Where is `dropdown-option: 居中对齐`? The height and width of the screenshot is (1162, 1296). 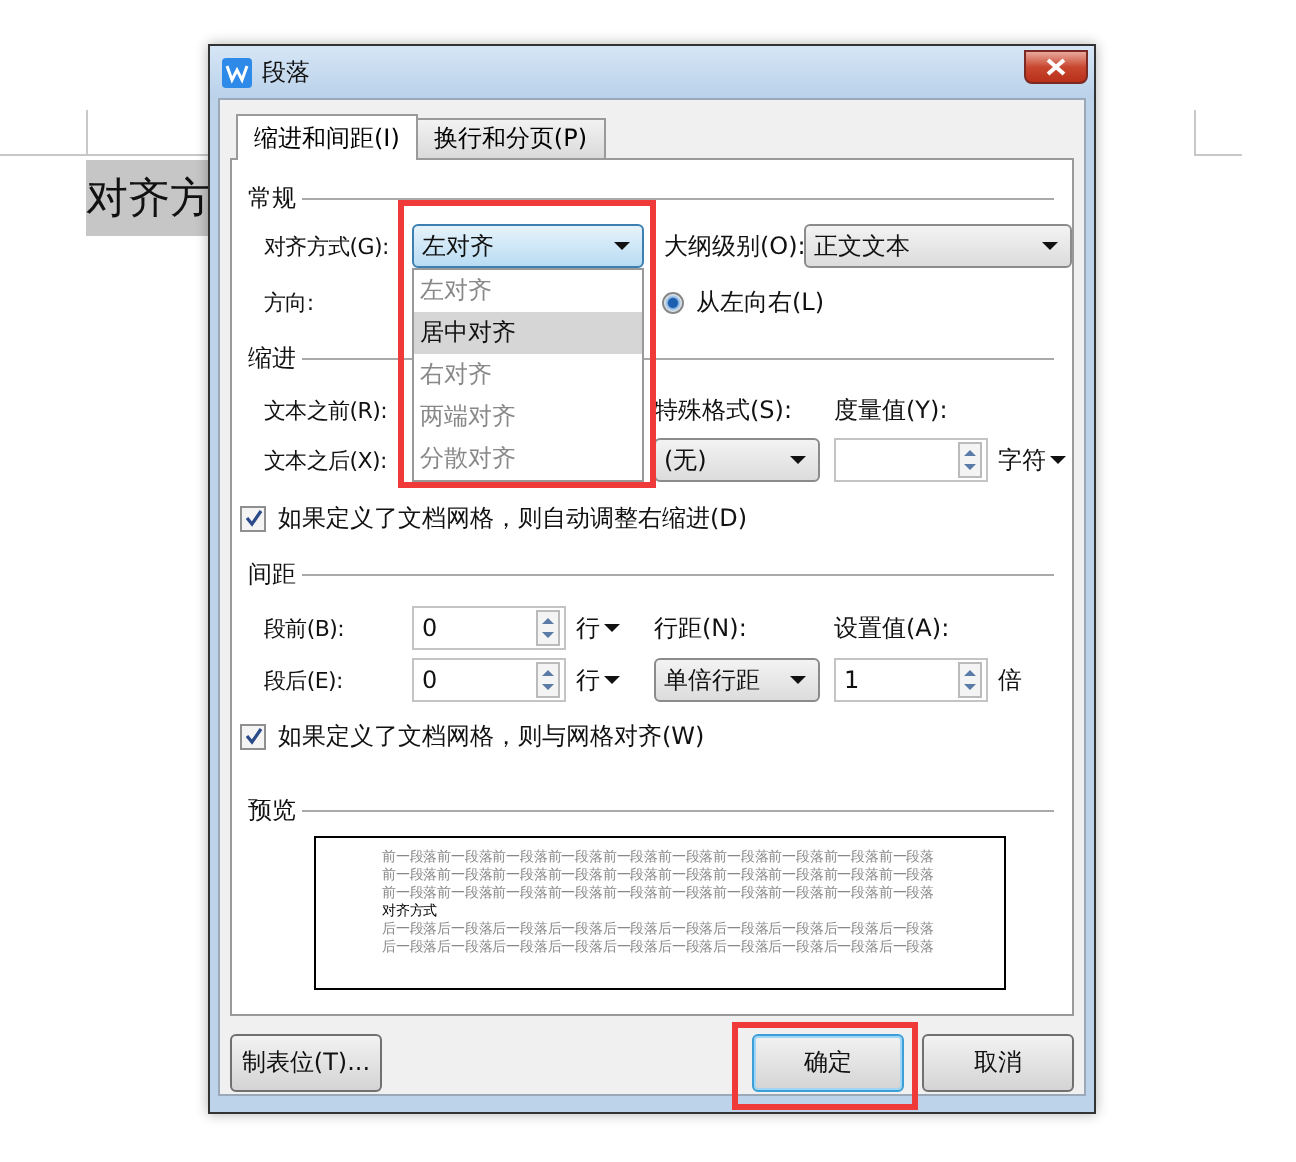
dropdown-option: 居中对齐 is located at coordinates (528, 333).